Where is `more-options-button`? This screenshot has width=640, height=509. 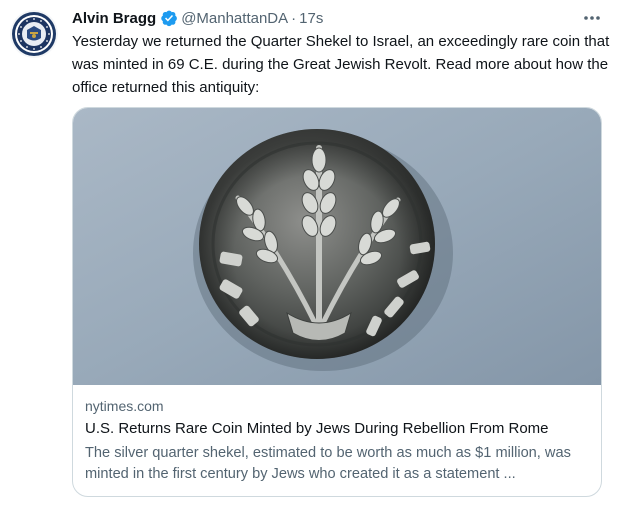 more-options-button is located at coordinates (592, 18).